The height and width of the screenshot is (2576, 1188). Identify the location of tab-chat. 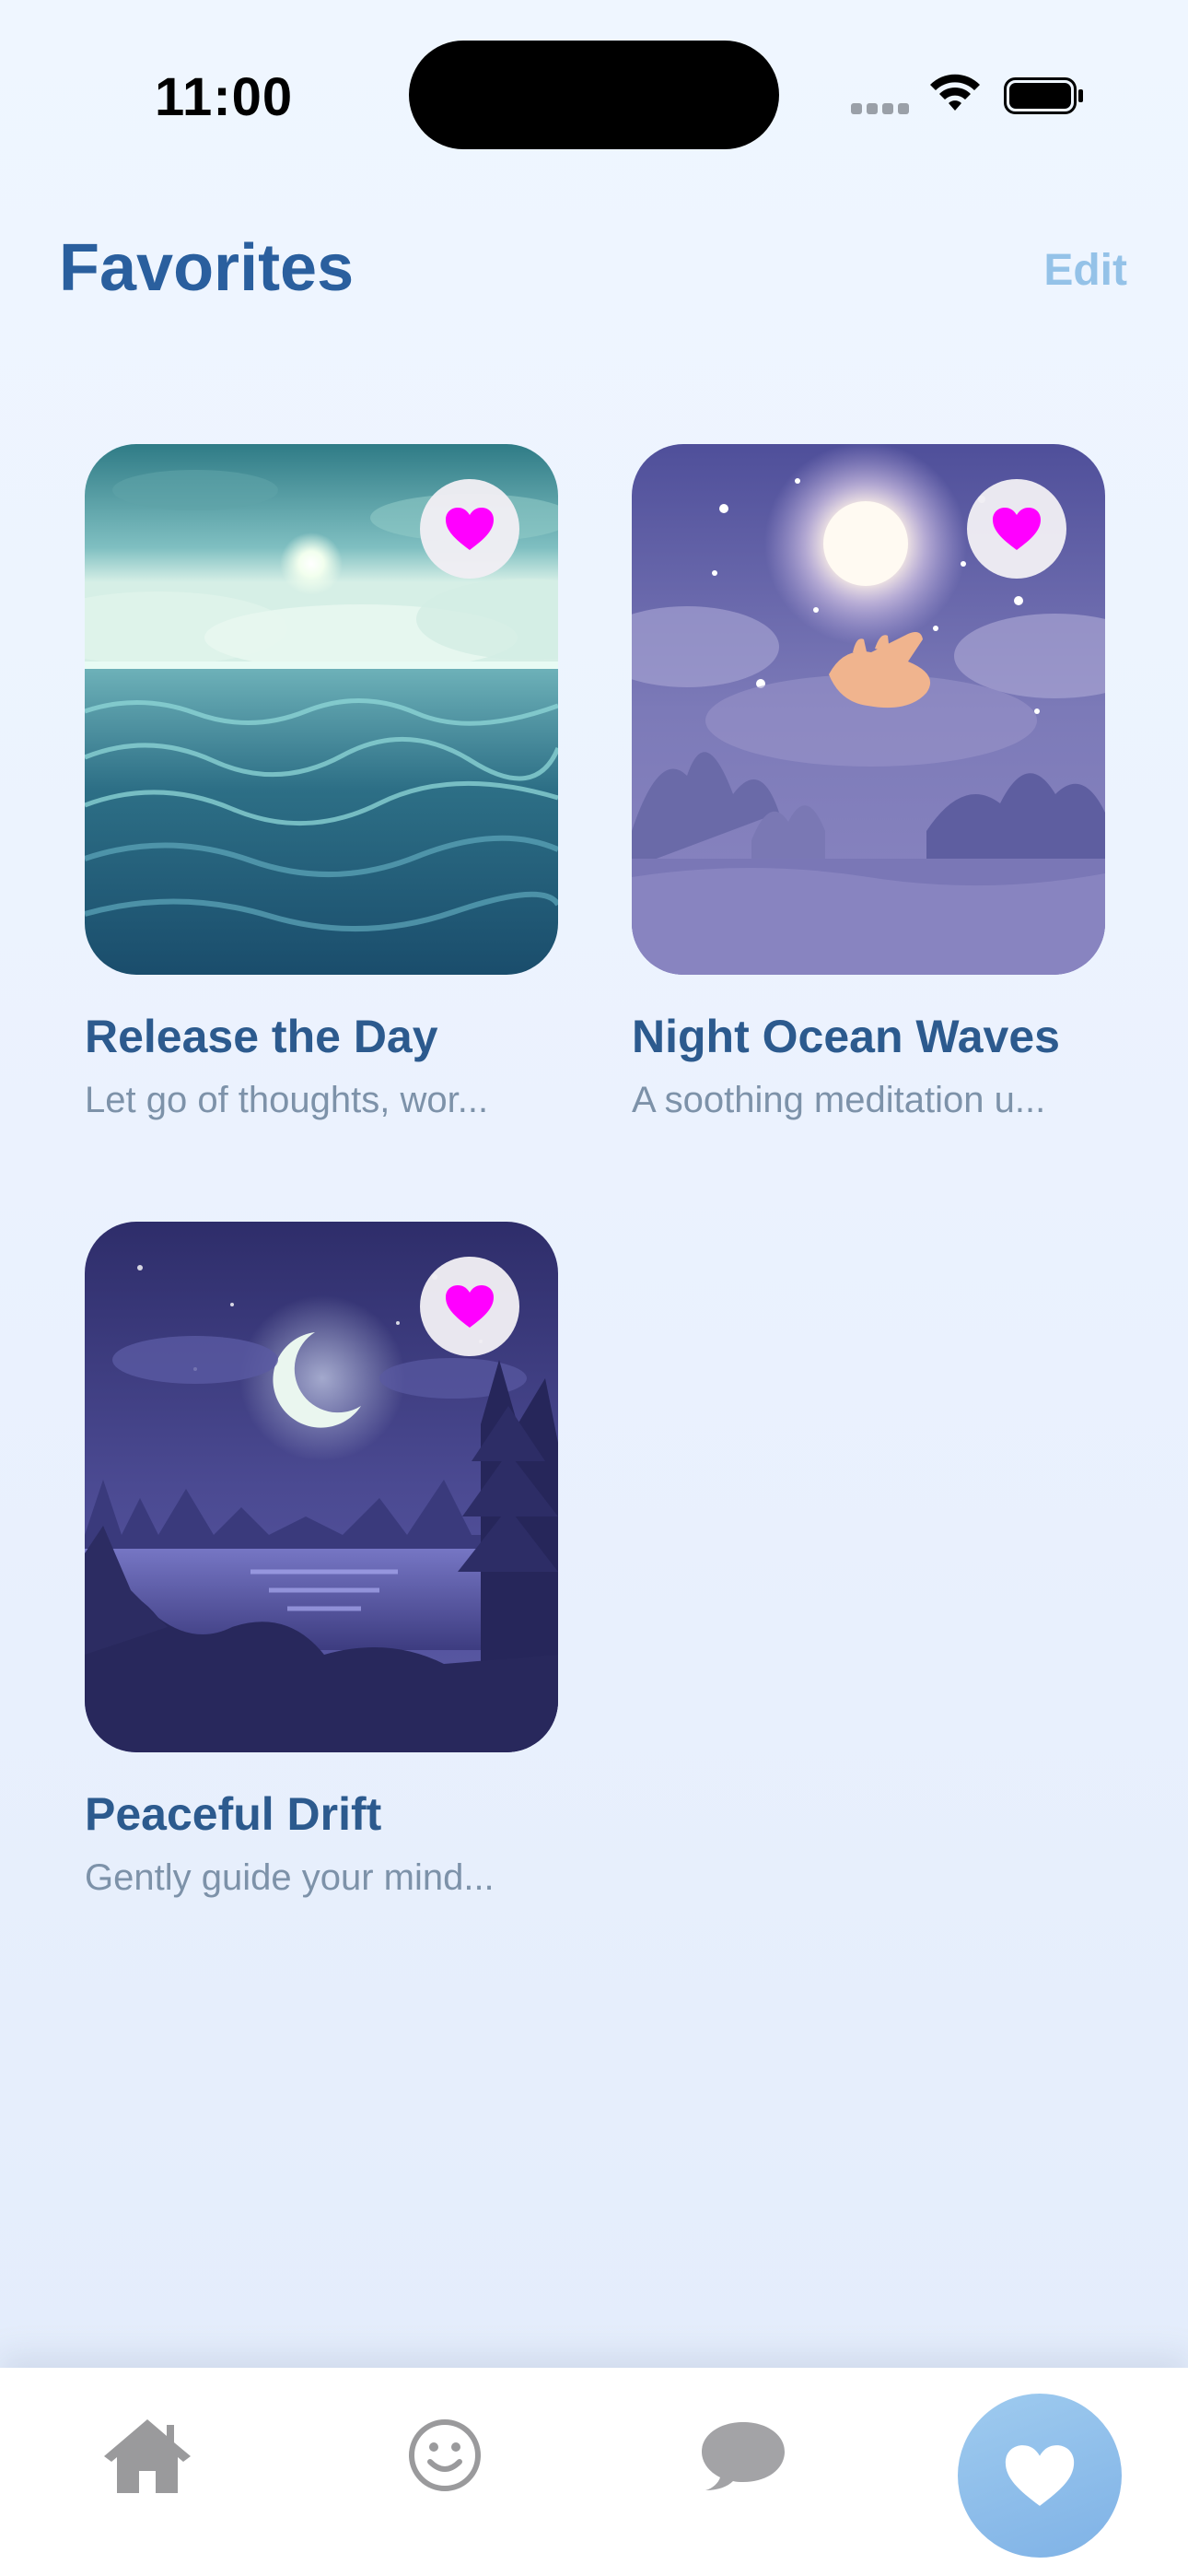
(743, 2455).